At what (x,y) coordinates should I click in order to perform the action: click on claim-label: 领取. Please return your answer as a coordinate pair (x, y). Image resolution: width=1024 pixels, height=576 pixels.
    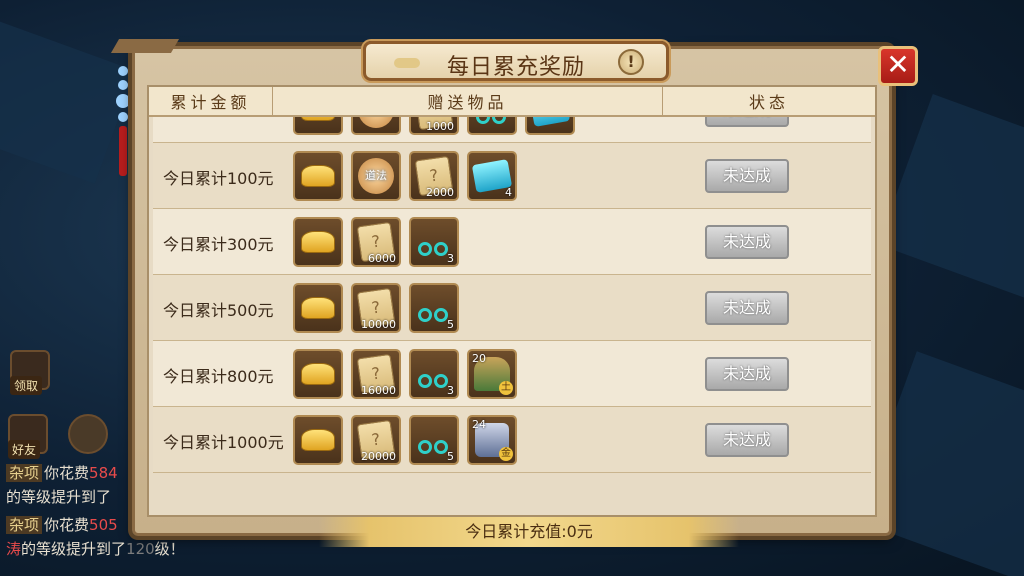
    Looking at the image, I should click on (26, 385).